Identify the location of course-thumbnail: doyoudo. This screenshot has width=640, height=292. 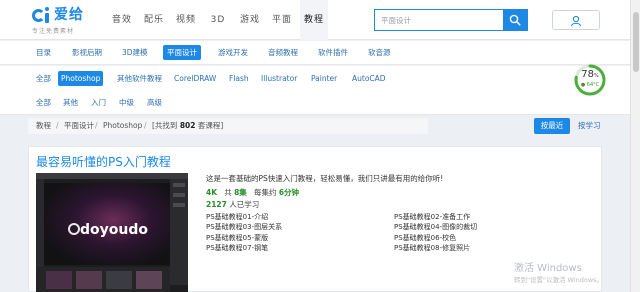
(112, 232).